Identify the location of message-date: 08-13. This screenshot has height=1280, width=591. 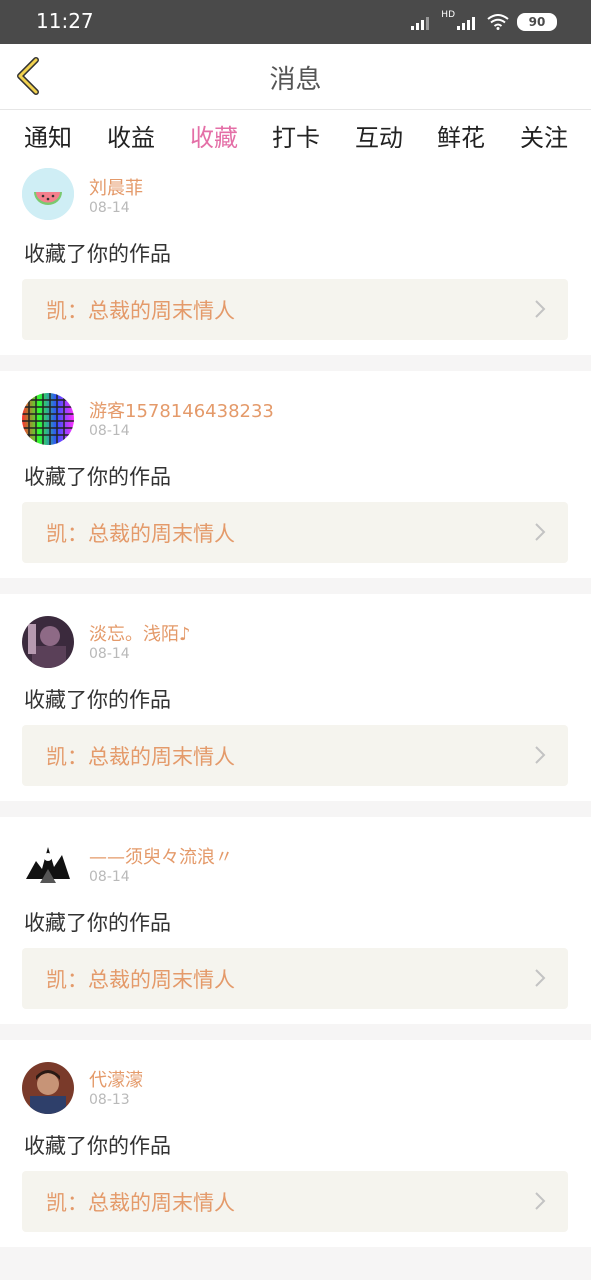
(109, 1100).